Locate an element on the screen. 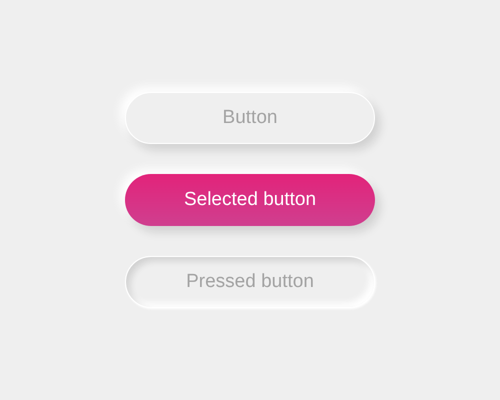 The width and height of the screenshot is (500, 400). button: Selected button is located at coordinates (250, 200).